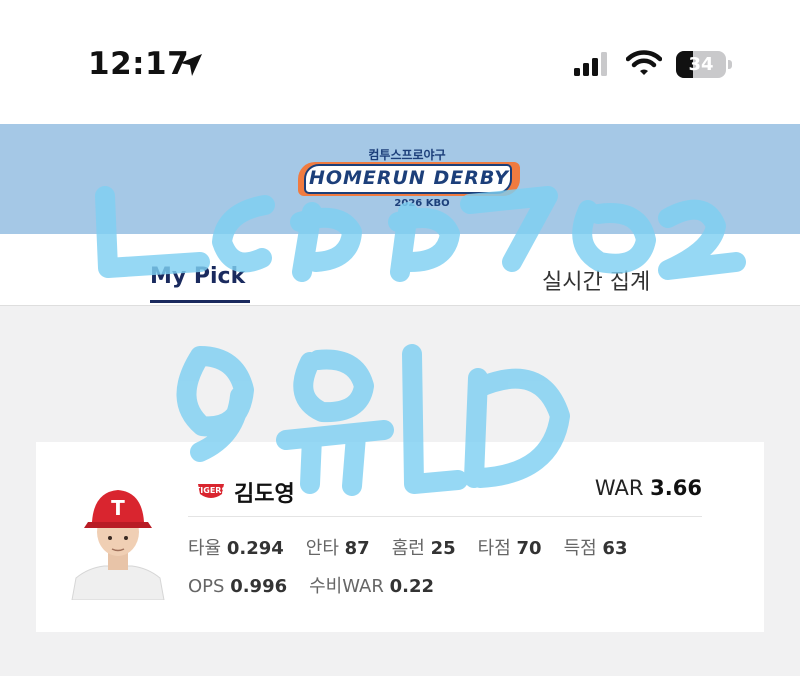 This screenshot has height=676, width=800. I want to click on stat-batting-average: 타율 0.294, so click(236, 547).